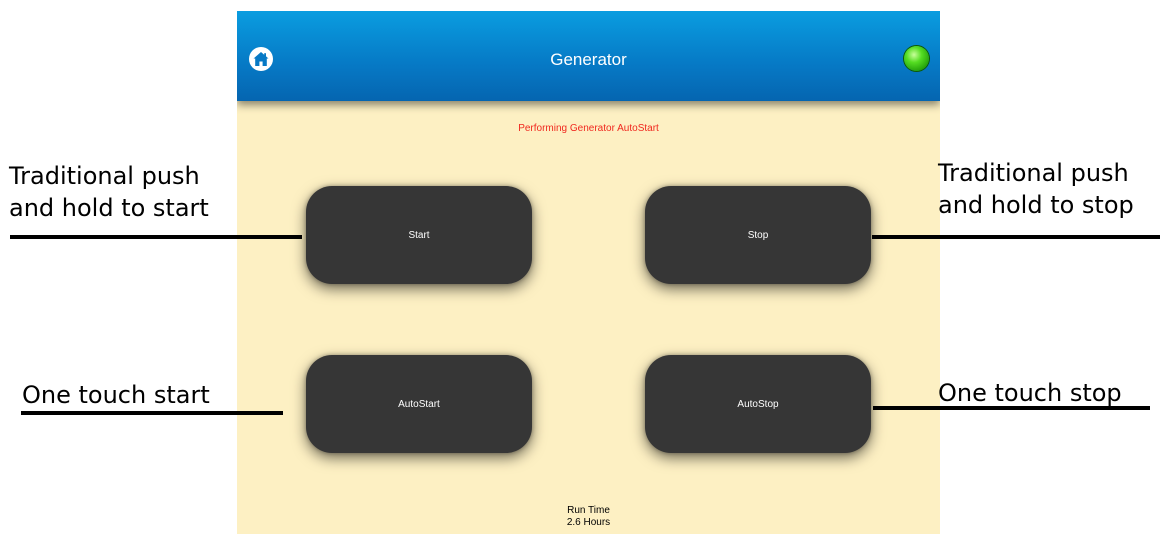 The height and width of the screenshot is (534, 1160). I want to click on stop-callout: Traditional push and hold to stop, so click(1036, 189).